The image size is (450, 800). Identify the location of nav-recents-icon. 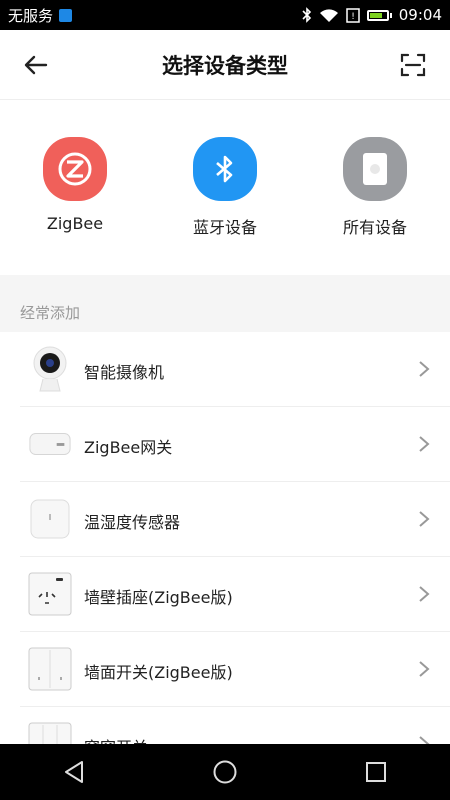
(376, 772).